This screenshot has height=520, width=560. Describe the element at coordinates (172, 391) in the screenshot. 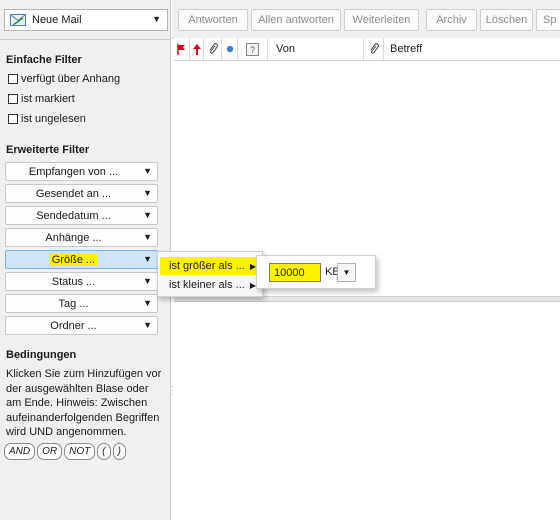

I see `panel-resize-grip: · · ·` at that location.